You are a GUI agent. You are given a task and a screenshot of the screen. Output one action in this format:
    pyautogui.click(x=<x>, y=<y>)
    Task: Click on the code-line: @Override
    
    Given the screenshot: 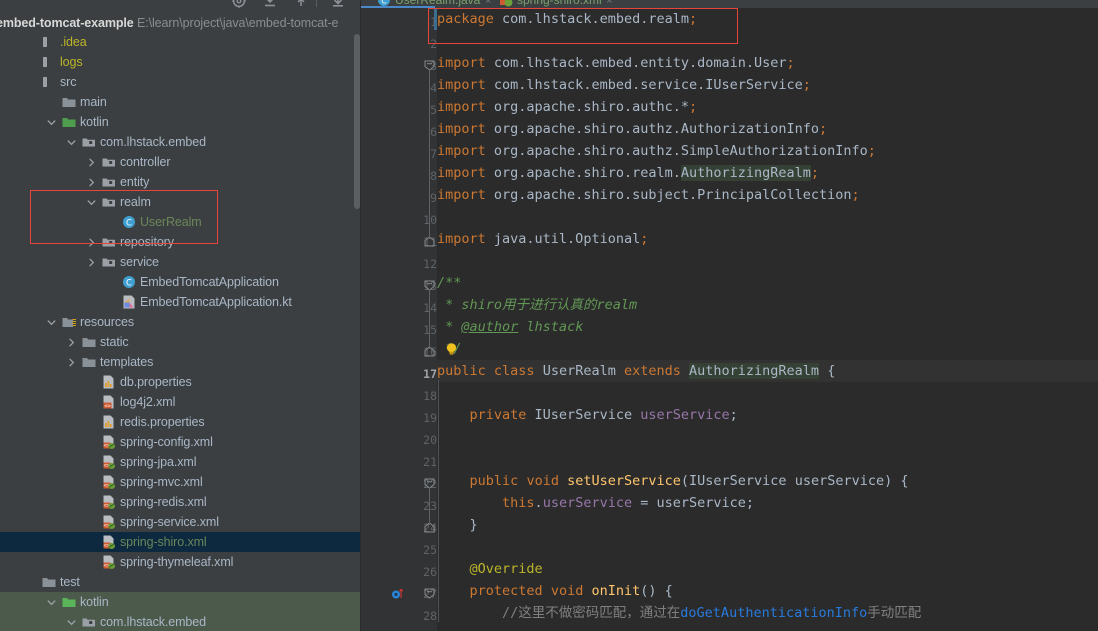 What is the action you would take?
    pyautogui.click(x=767, y=569)
    